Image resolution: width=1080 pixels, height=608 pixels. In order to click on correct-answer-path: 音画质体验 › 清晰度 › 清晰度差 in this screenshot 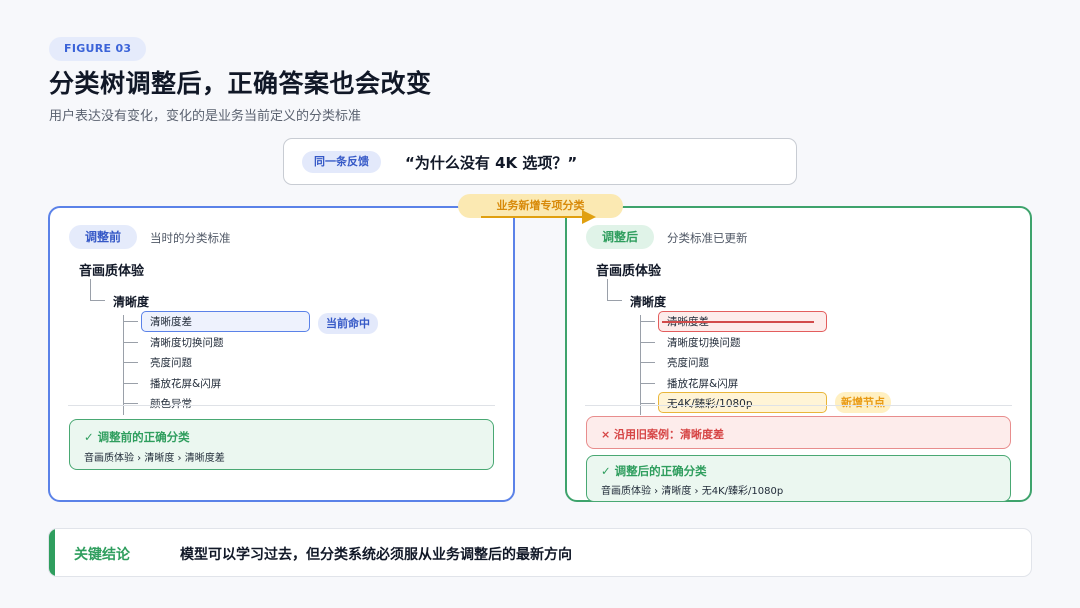, I will do `click(154, 458)`.